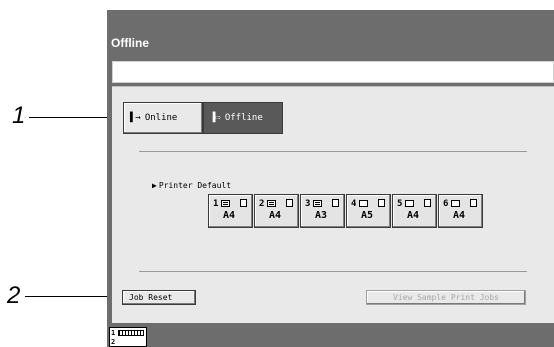 This screenshot has width=554, height=347. I want to click on tray-button-3: 3 A3, so click(322, 211).